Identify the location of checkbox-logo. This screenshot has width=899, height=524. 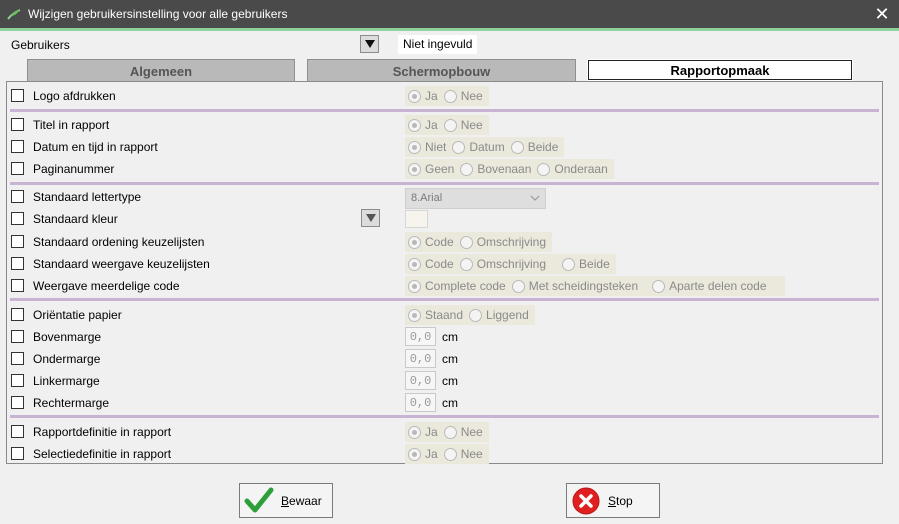
(17, 95).